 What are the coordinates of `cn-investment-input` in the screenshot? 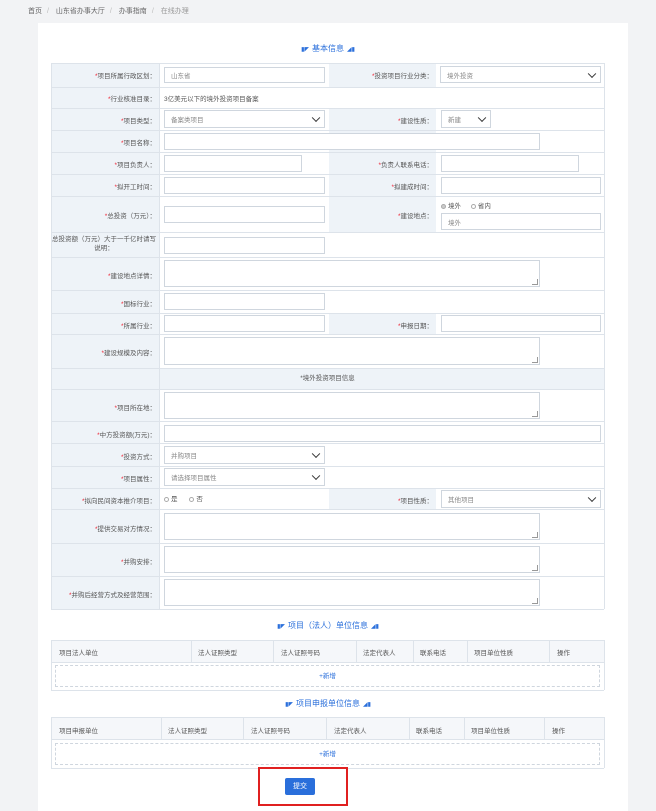 It's located at (382, 433).